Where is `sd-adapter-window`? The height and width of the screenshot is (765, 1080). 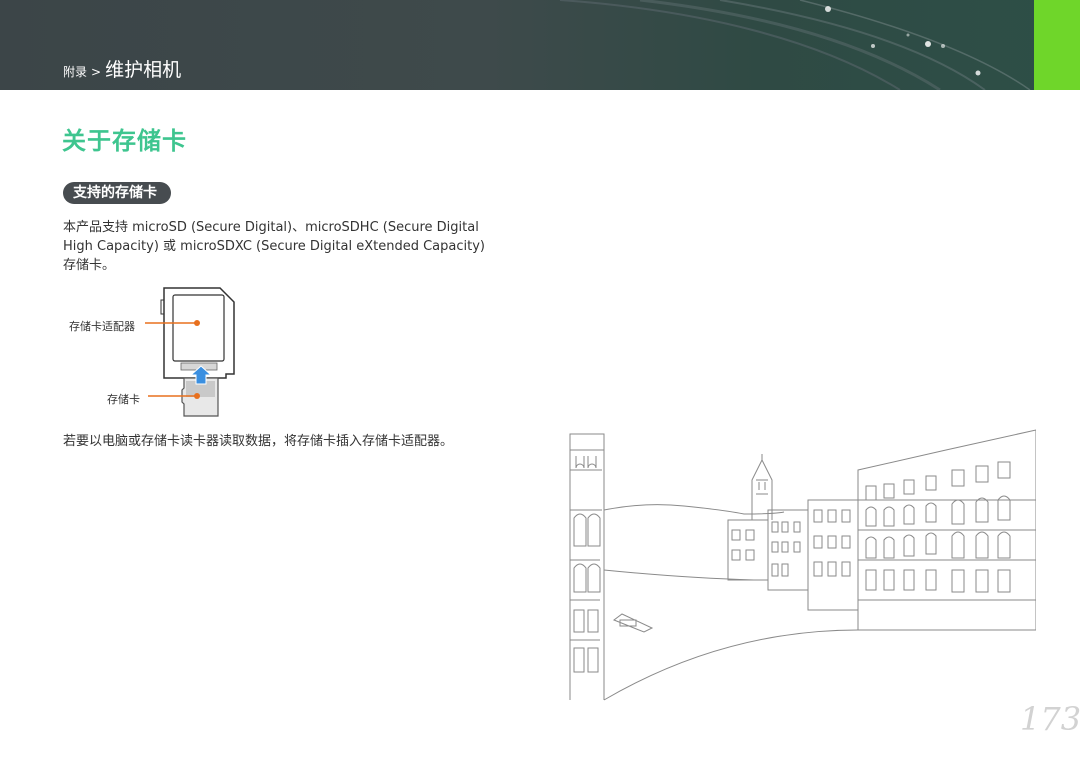
sd-adapter-window is located at coordinates (198, 328).